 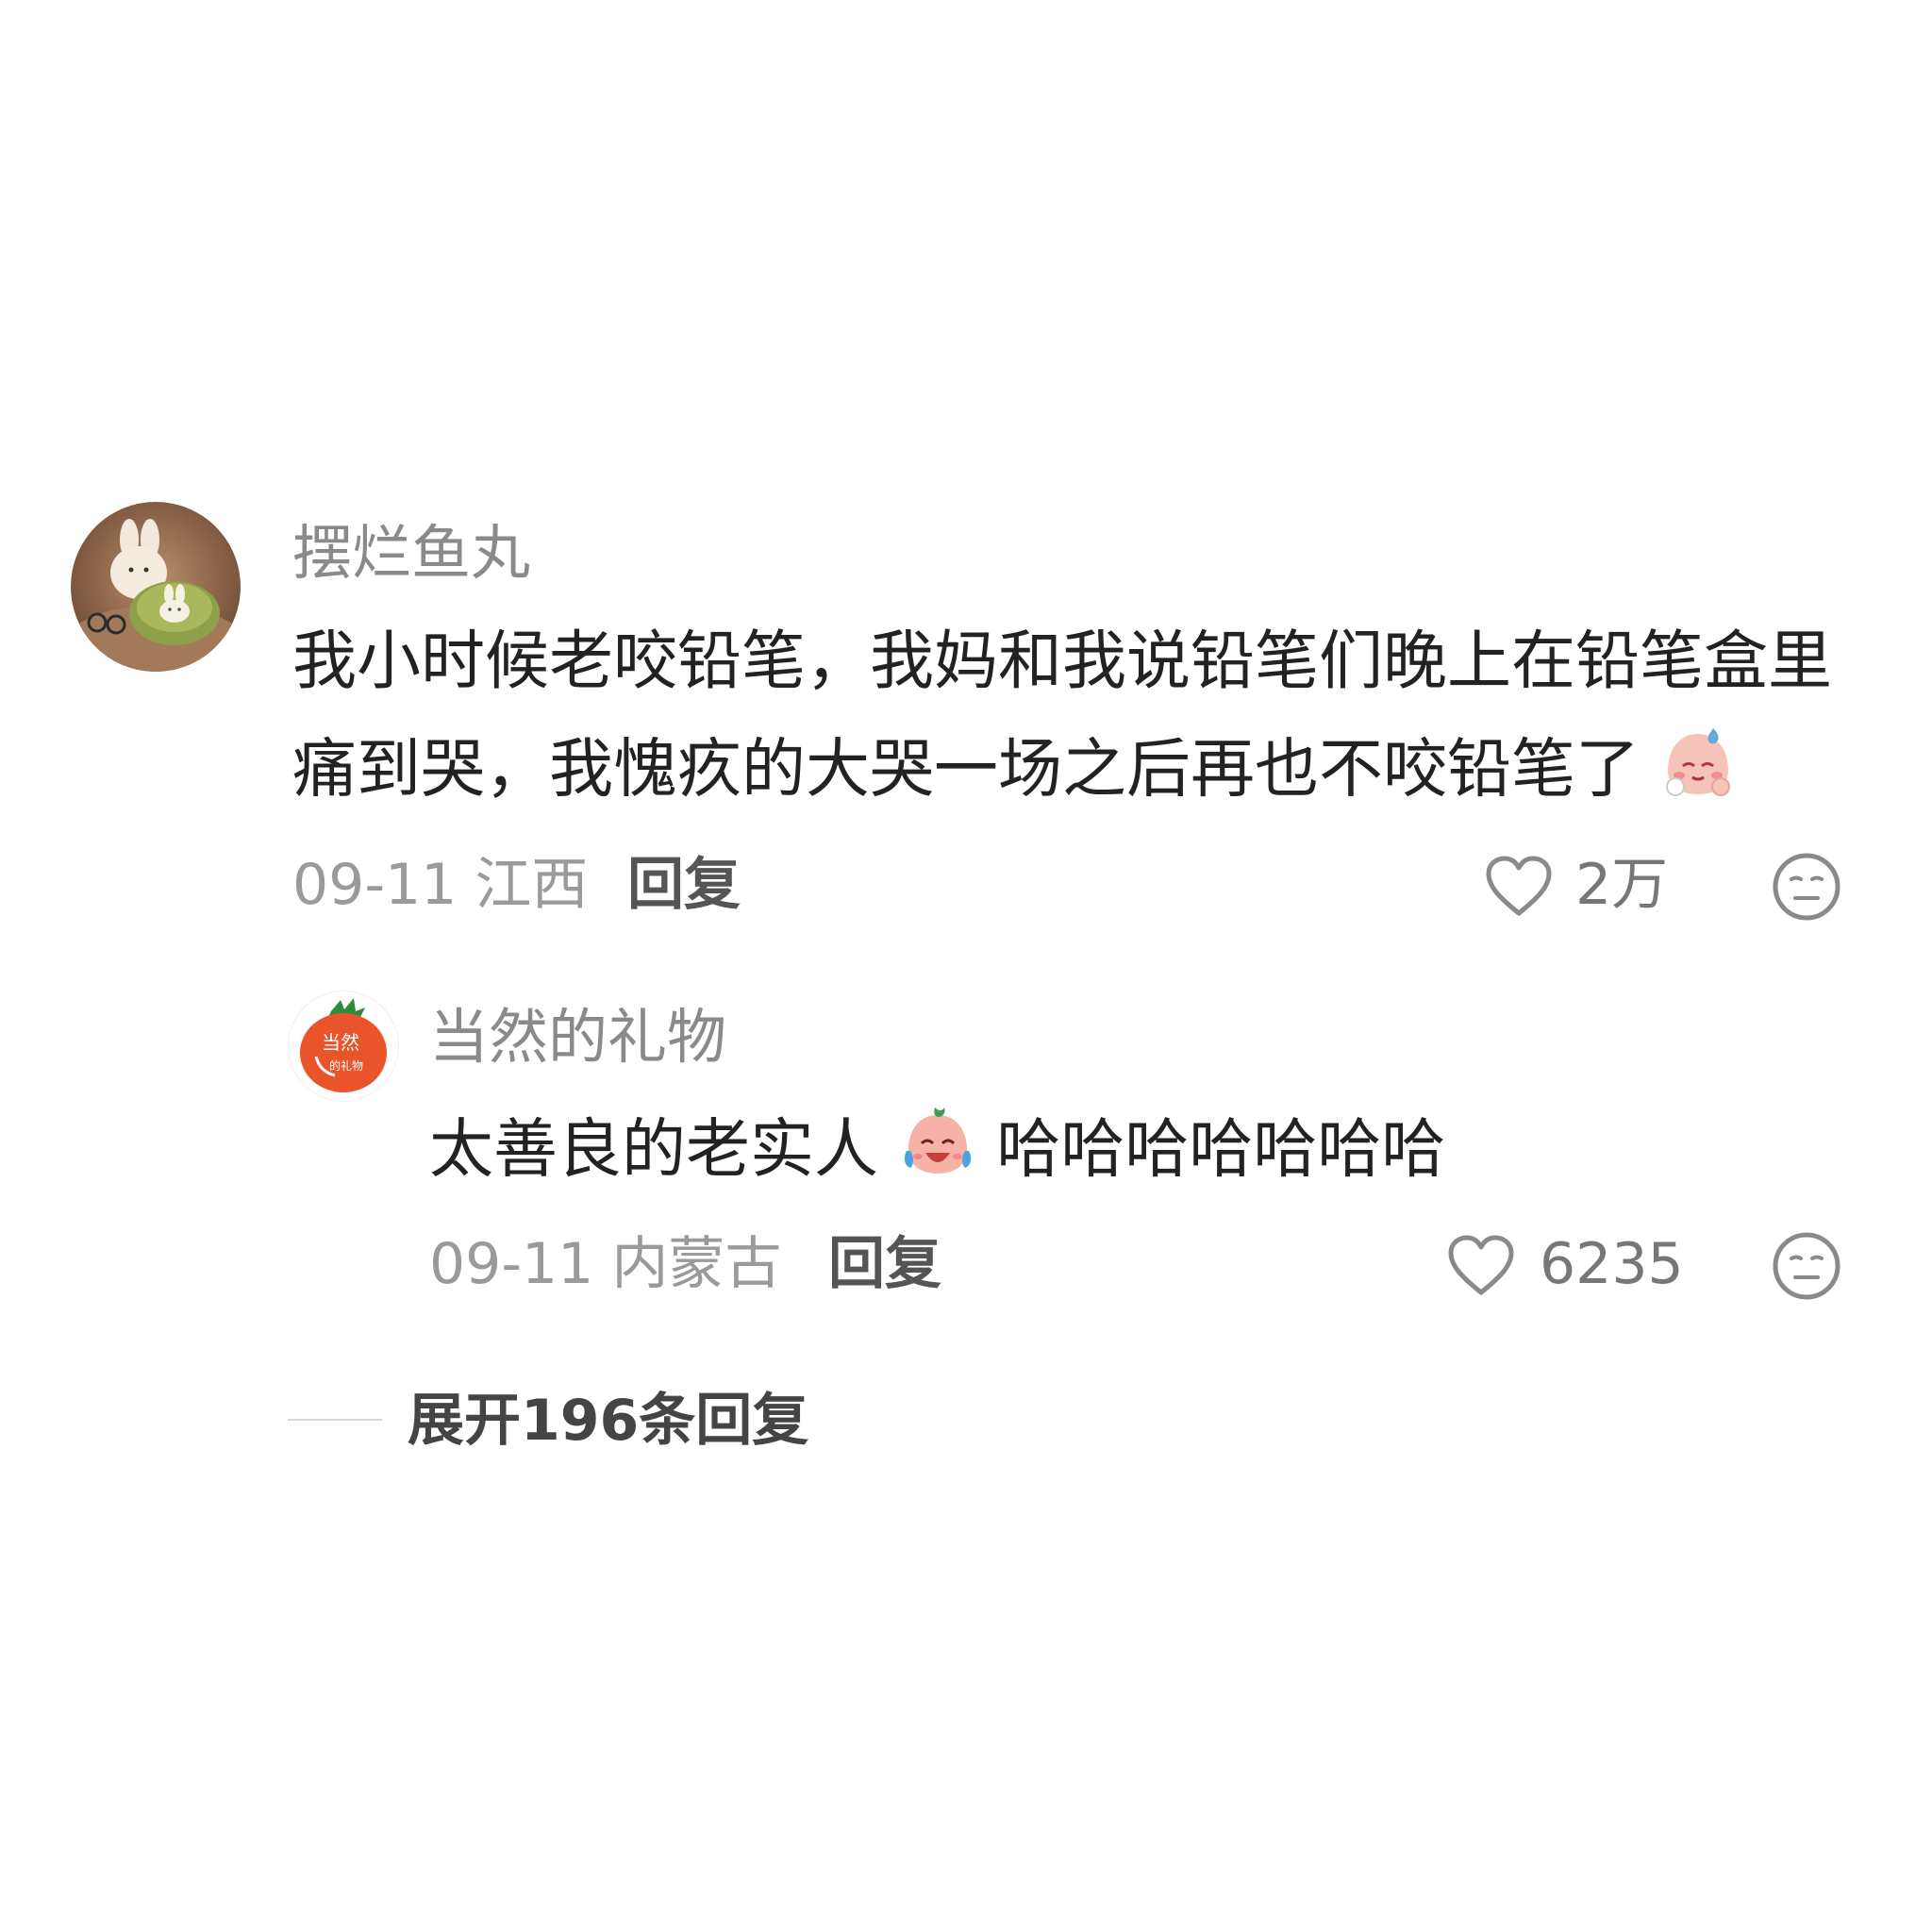 What do you see at coordinates (1807, 887) in the screenshot?
I see `dislike-face-icon` at bounding box center [1807, 887].